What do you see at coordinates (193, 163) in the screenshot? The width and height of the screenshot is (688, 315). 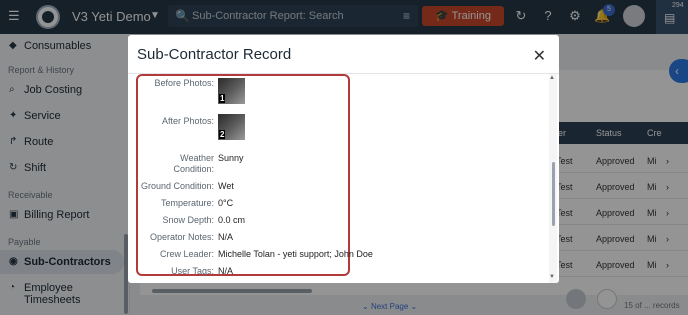 I see `weather-condition-label: Weather Condition:` at bounding box center [193, 163].